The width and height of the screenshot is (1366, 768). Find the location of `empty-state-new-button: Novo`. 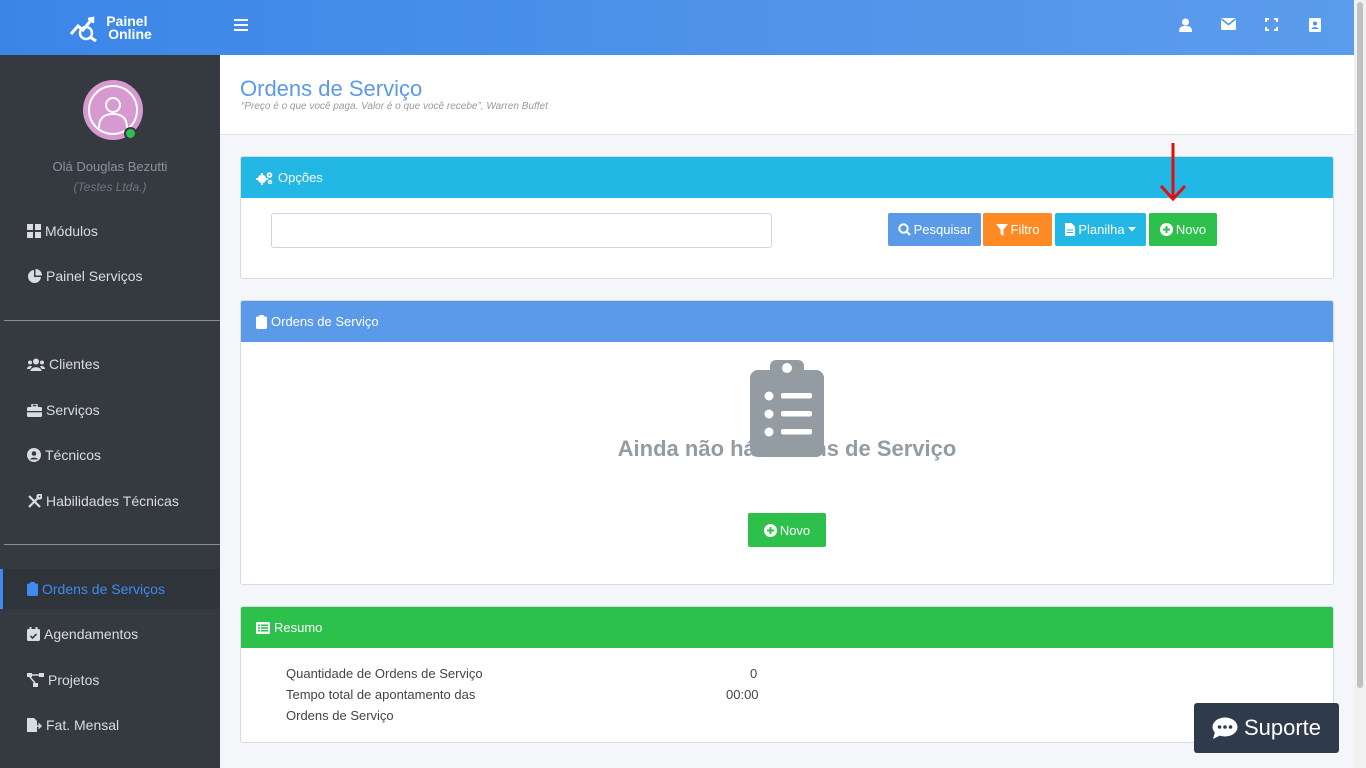

empty-state-new-button: Novo is located at coordinates (787, 530).